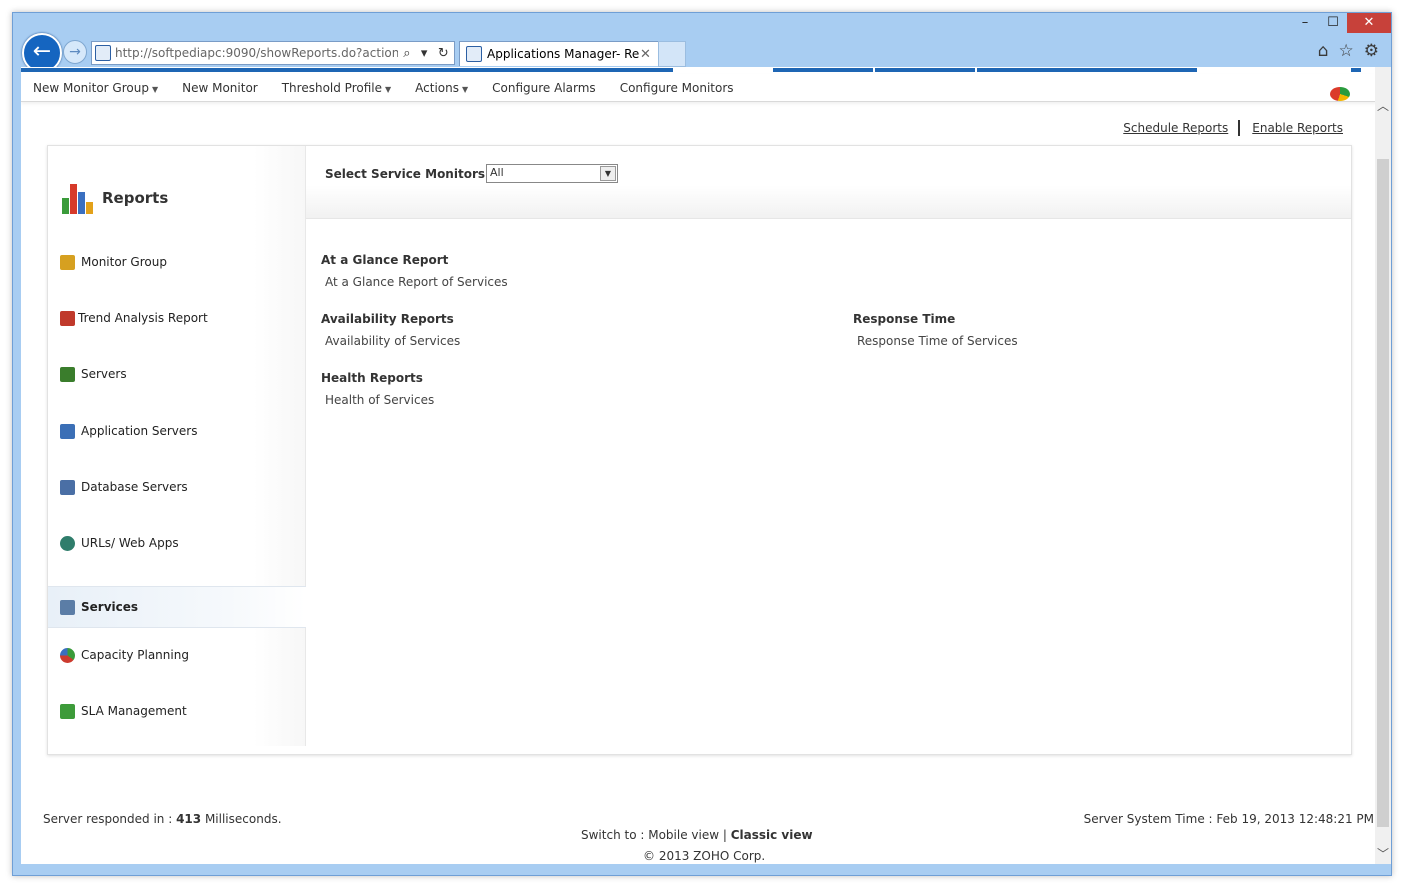 Image resolution: width=1410 pixels, height=893 pixels. I want to click on service-monitor-select: All ▼, so click(552, 173).